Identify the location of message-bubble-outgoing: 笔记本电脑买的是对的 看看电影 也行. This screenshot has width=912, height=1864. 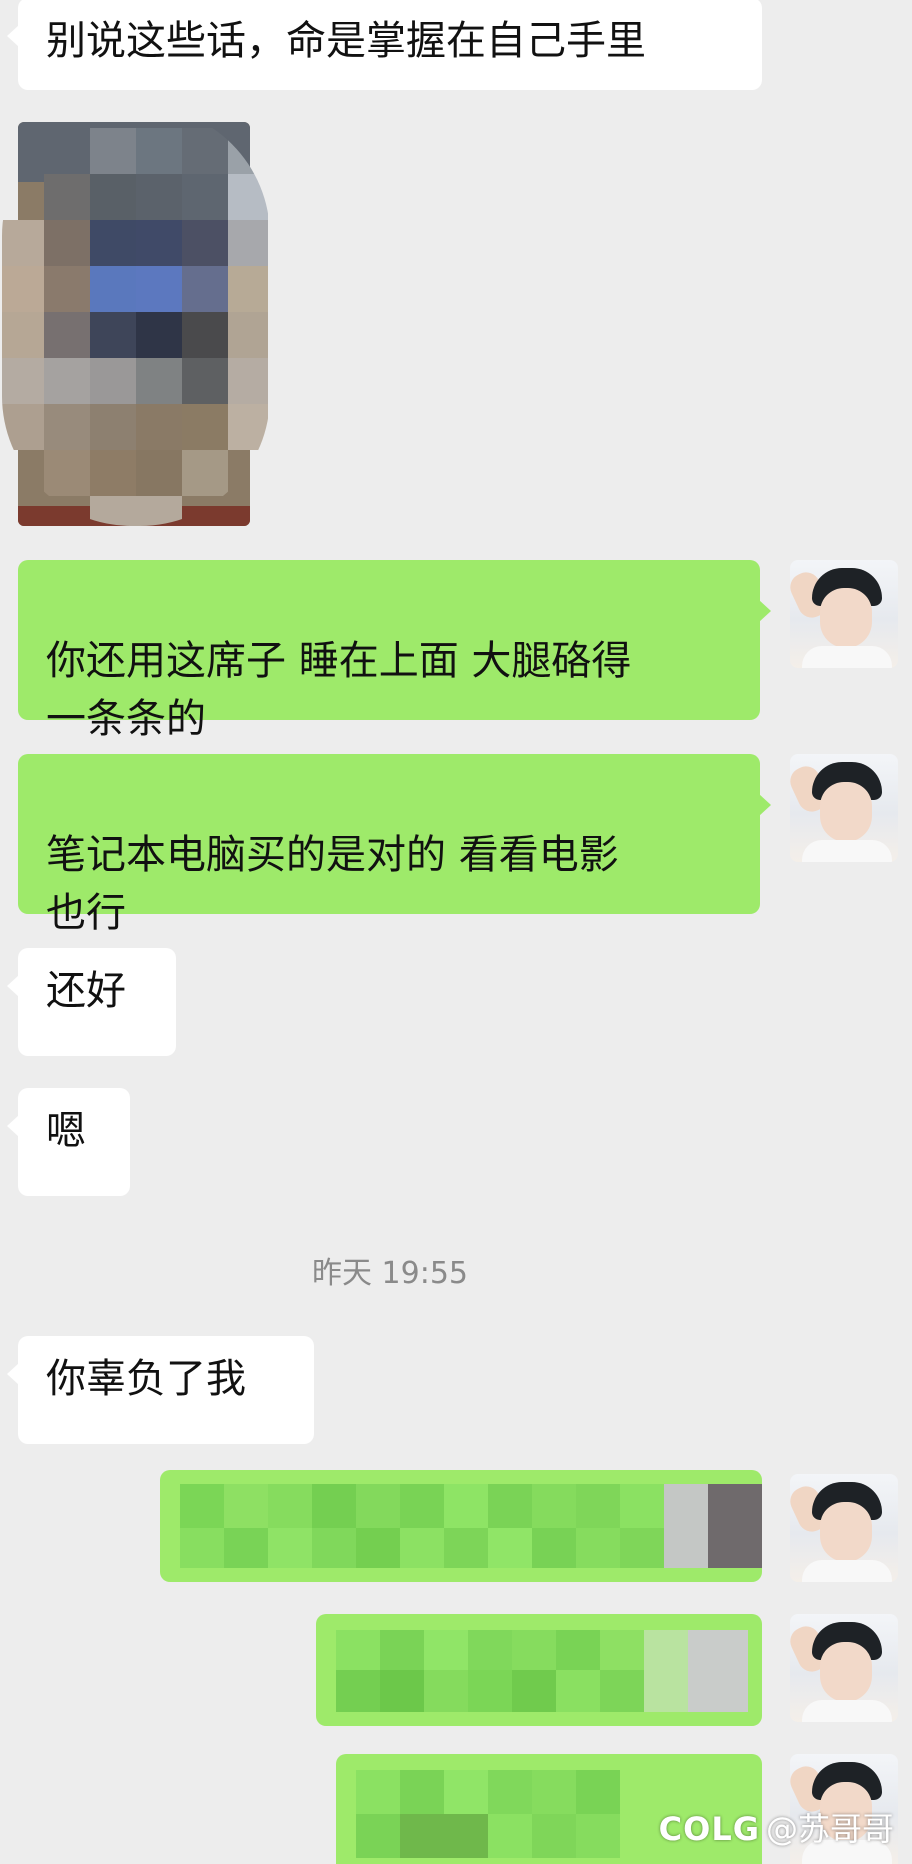
(394, 845).